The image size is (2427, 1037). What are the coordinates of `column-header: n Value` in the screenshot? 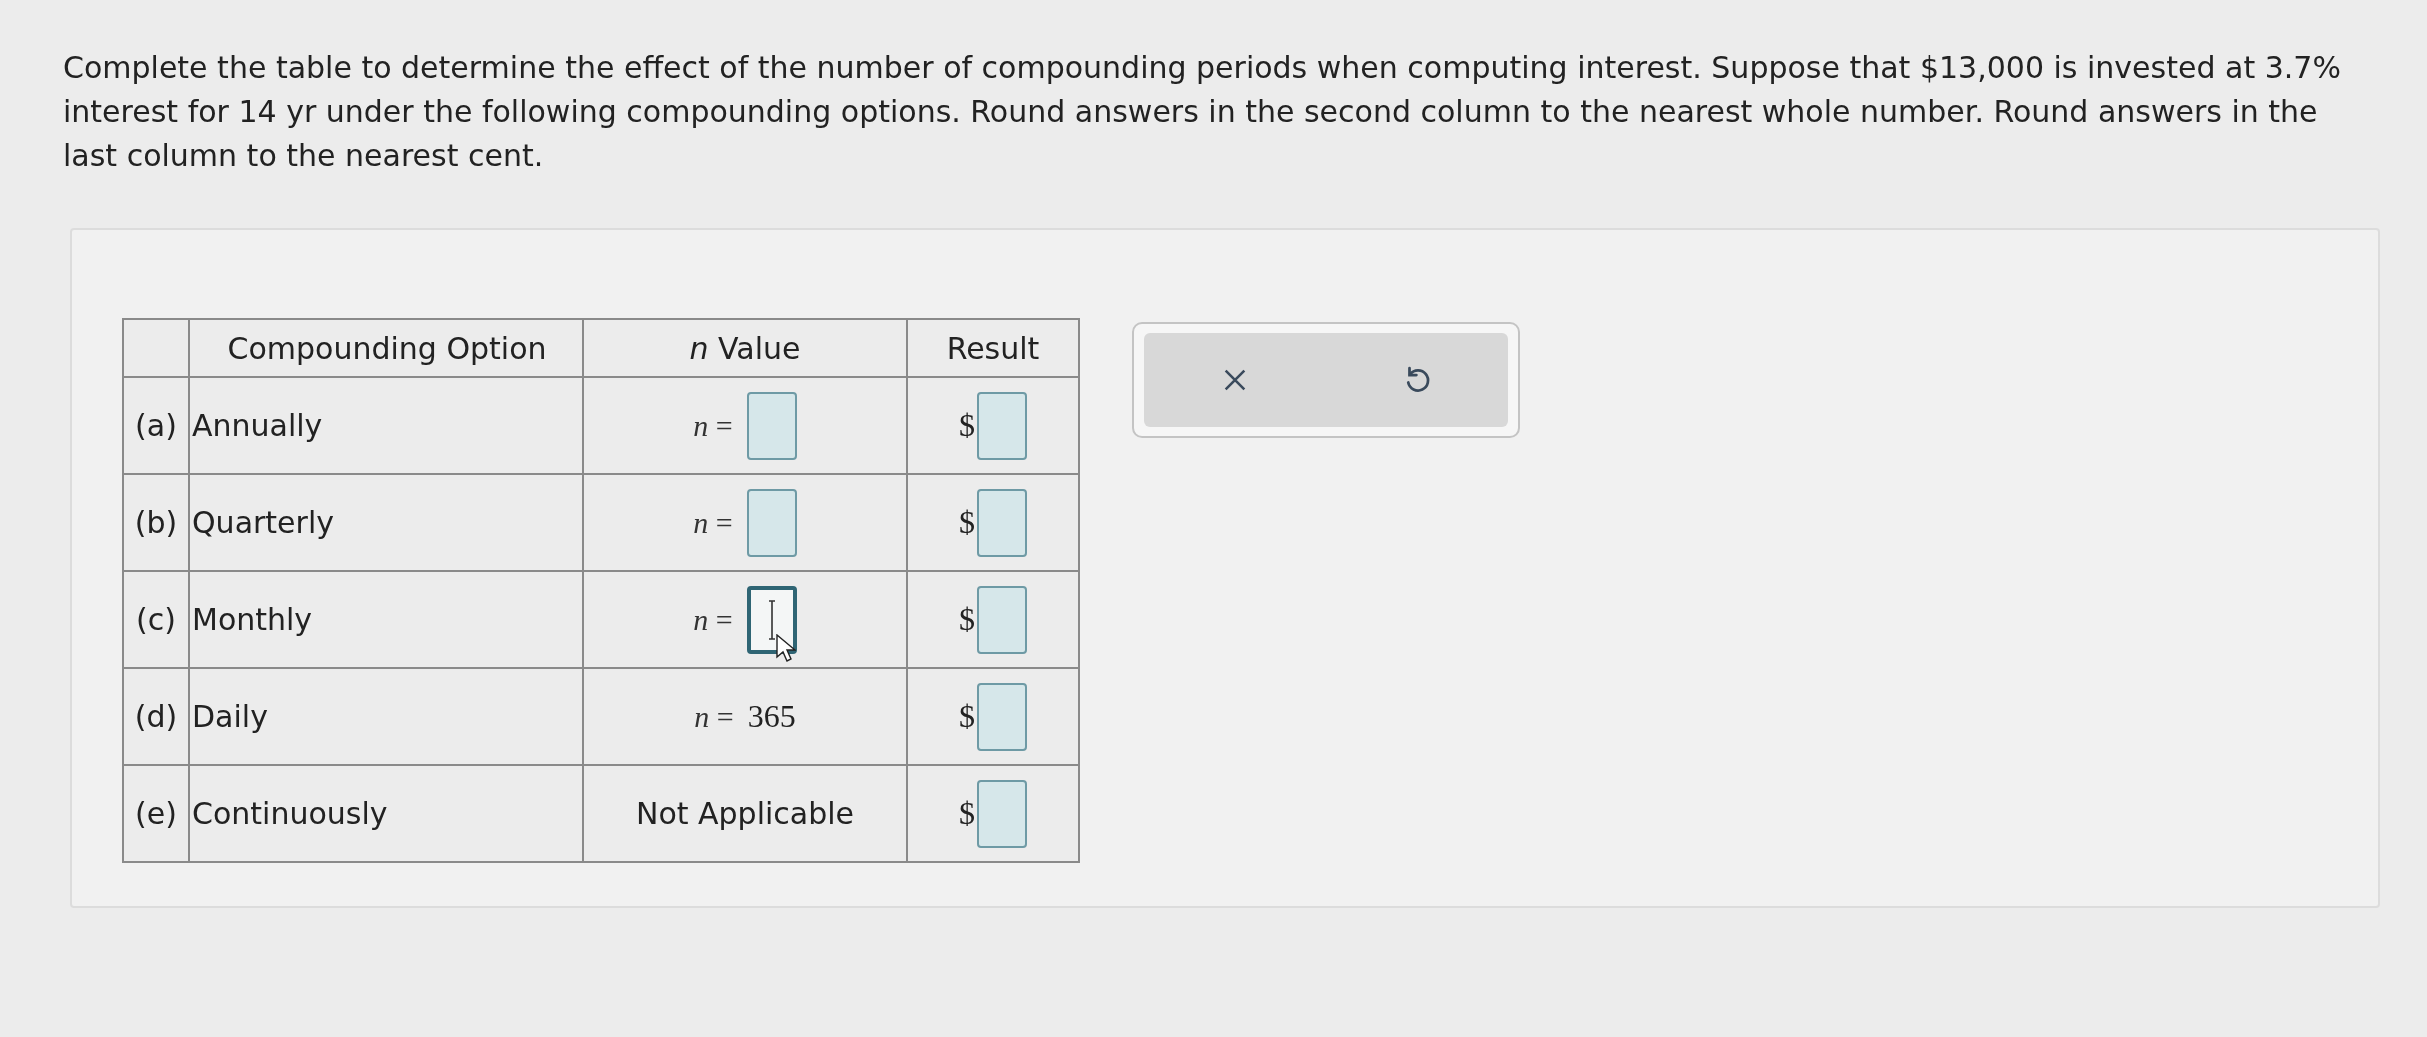 It's located at (745, 348).